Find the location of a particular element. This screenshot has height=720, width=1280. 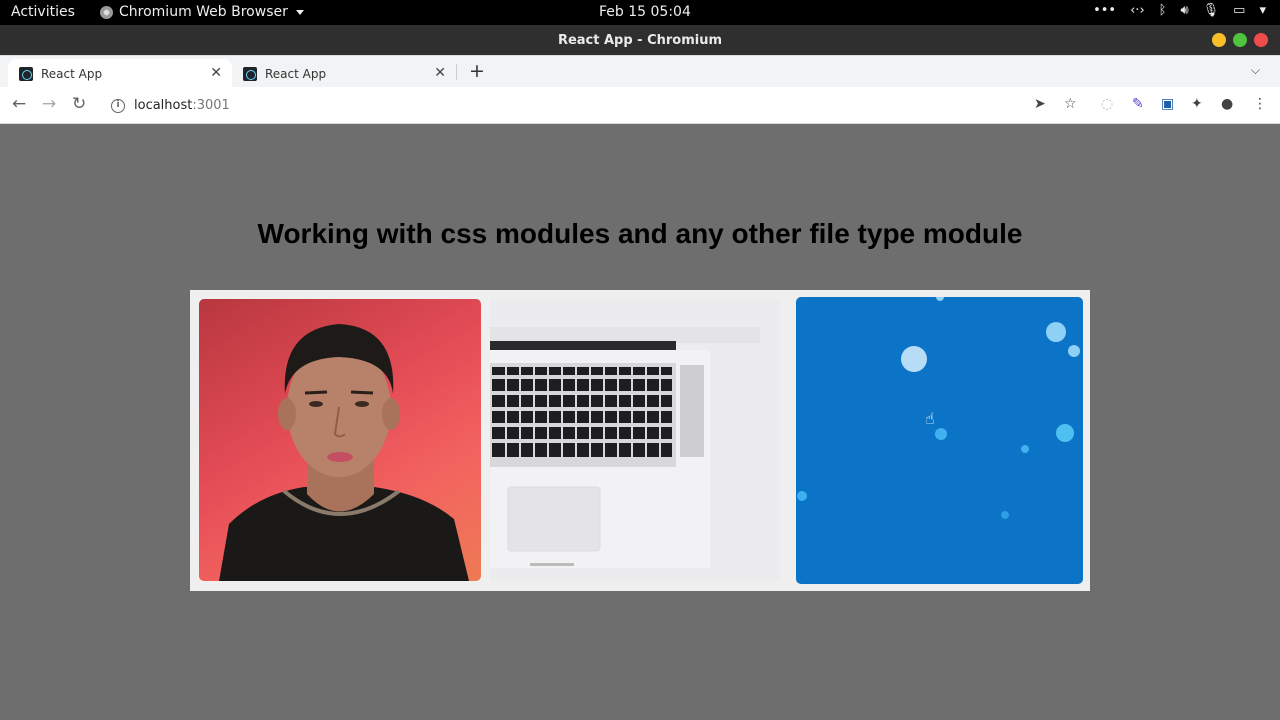

clock: Feb 15 05:04 is located at coordinates (645, 12).